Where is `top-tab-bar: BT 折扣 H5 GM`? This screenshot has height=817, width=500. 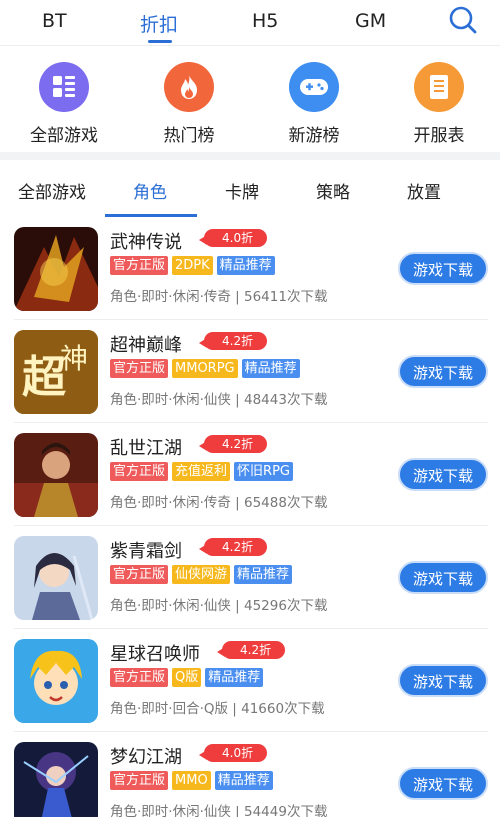
top-tab-bar: BT 折扣 H5 GM is located at coordinates (250, 23).